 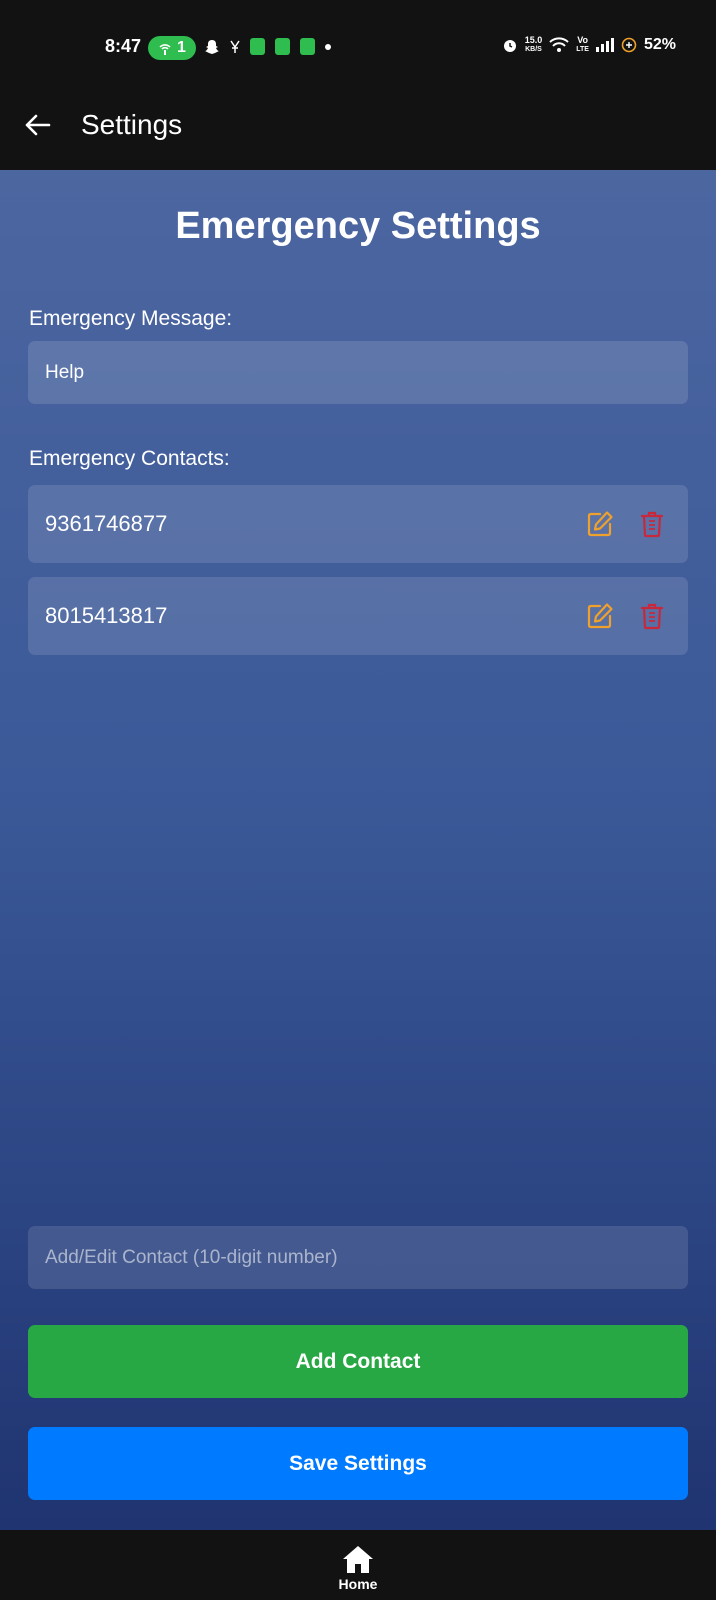 I want to click on alarm-icon, so click(x=509, y=46).